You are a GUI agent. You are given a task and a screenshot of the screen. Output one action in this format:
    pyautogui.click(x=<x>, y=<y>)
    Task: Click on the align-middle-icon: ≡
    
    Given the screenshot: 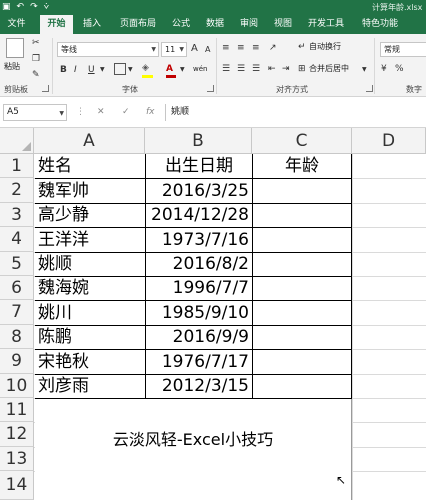 What is the action you would take?
    pyautogui.click(x=241, y=48)
    